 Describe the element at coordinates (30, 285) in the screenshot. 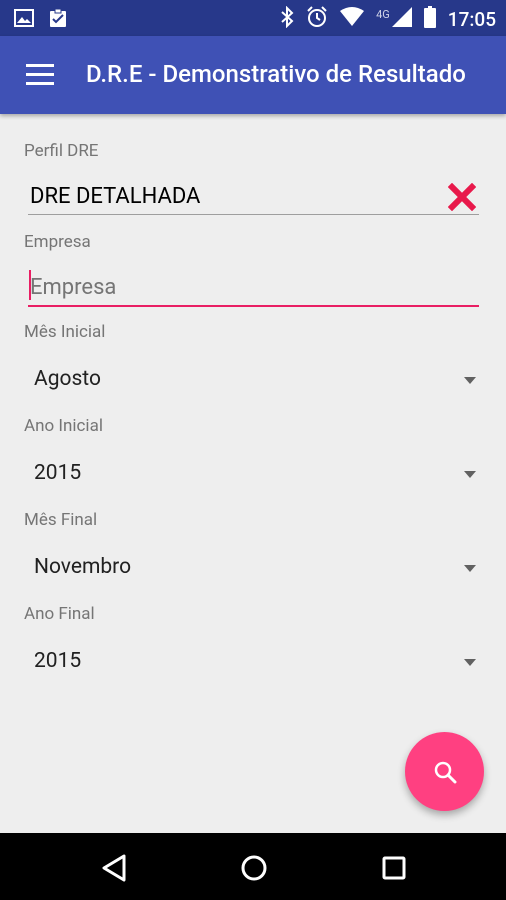

I see `text-caret` at that location.